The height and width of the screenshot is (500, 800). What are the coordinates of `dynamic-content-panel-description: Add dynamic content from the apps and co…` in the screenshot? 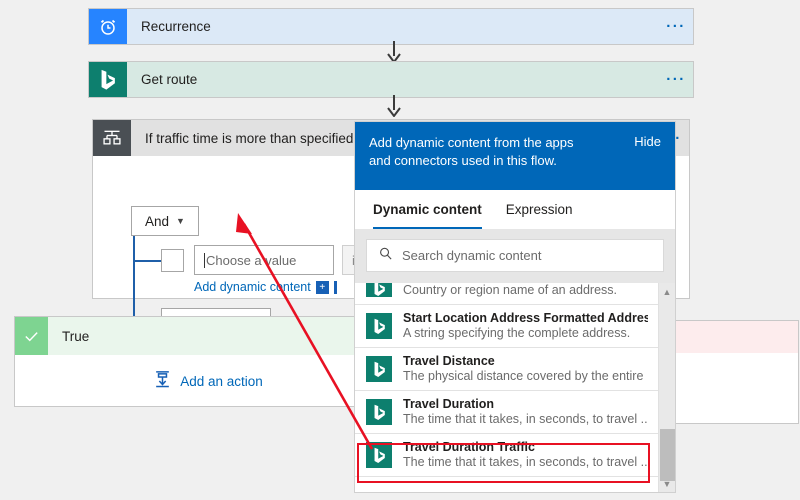 It's located at (471, 151).